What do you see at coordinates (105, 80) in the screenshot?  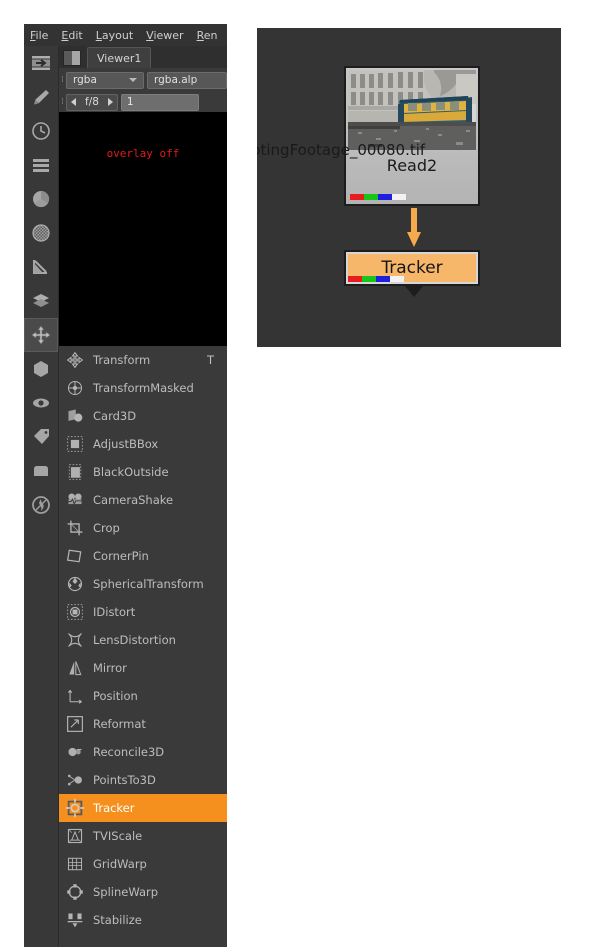 I see `channel-select: rgba` at bounding box center [105, 80].